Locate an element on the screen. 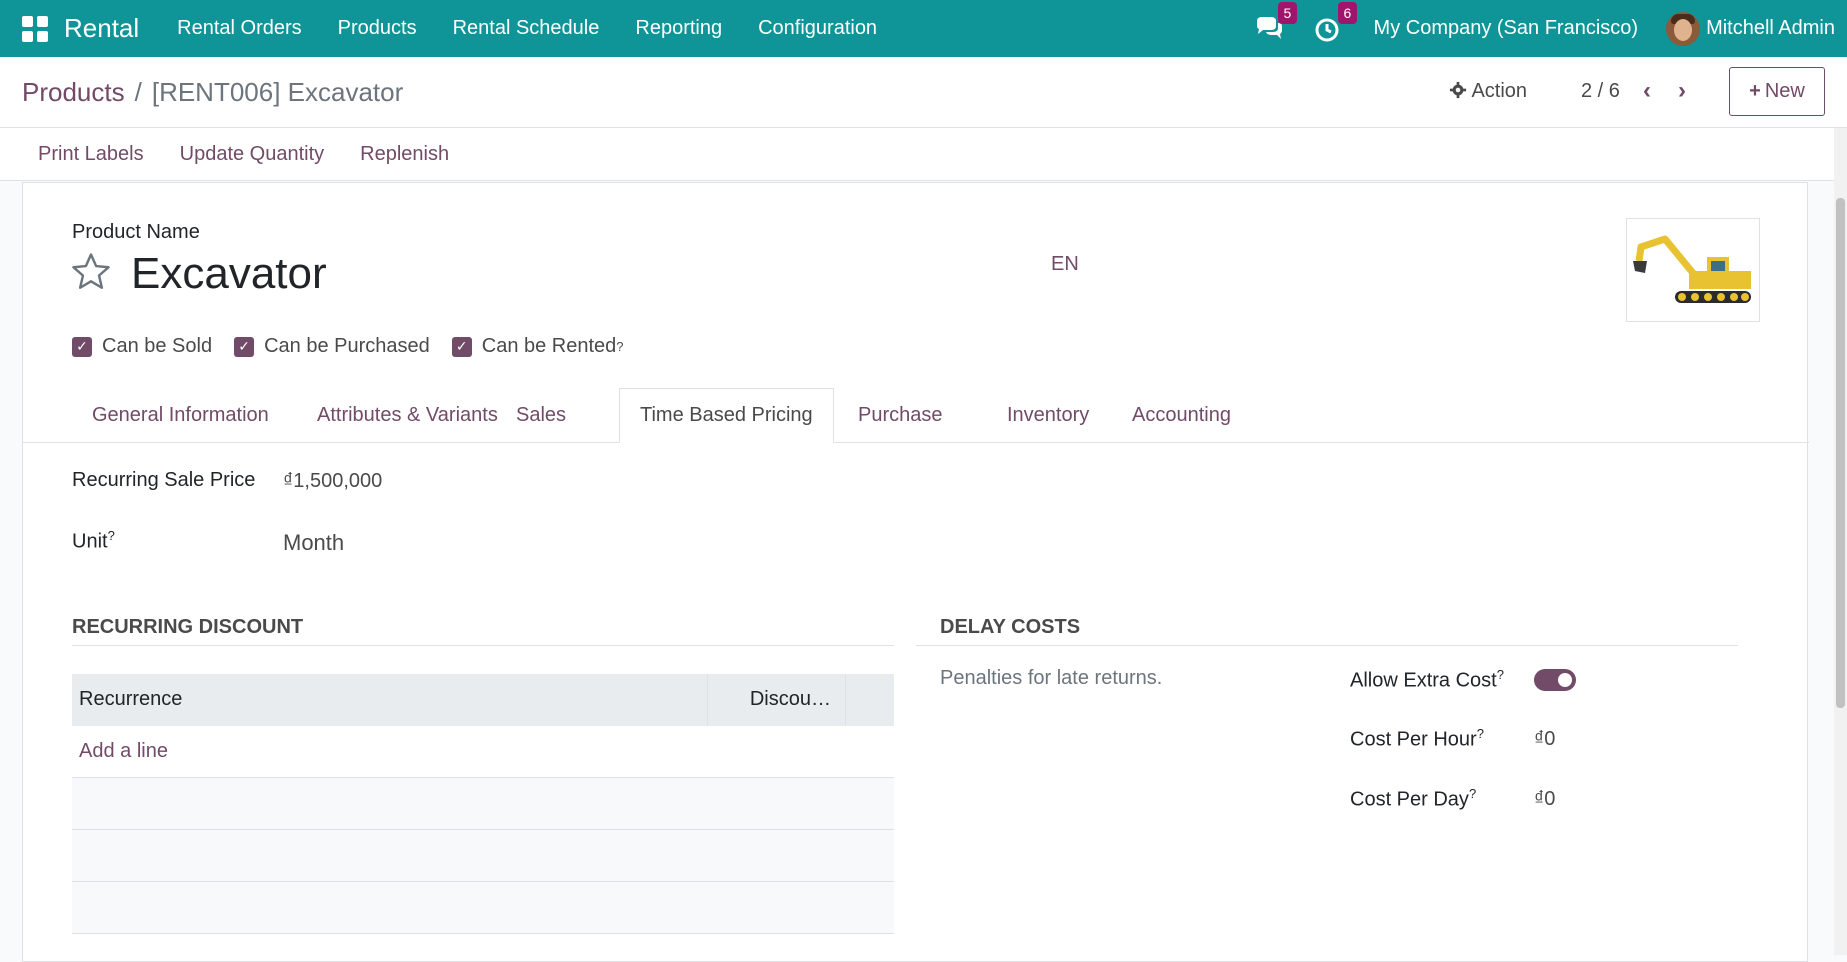  language-toggle: EN is located at coordinates (1065, 264).